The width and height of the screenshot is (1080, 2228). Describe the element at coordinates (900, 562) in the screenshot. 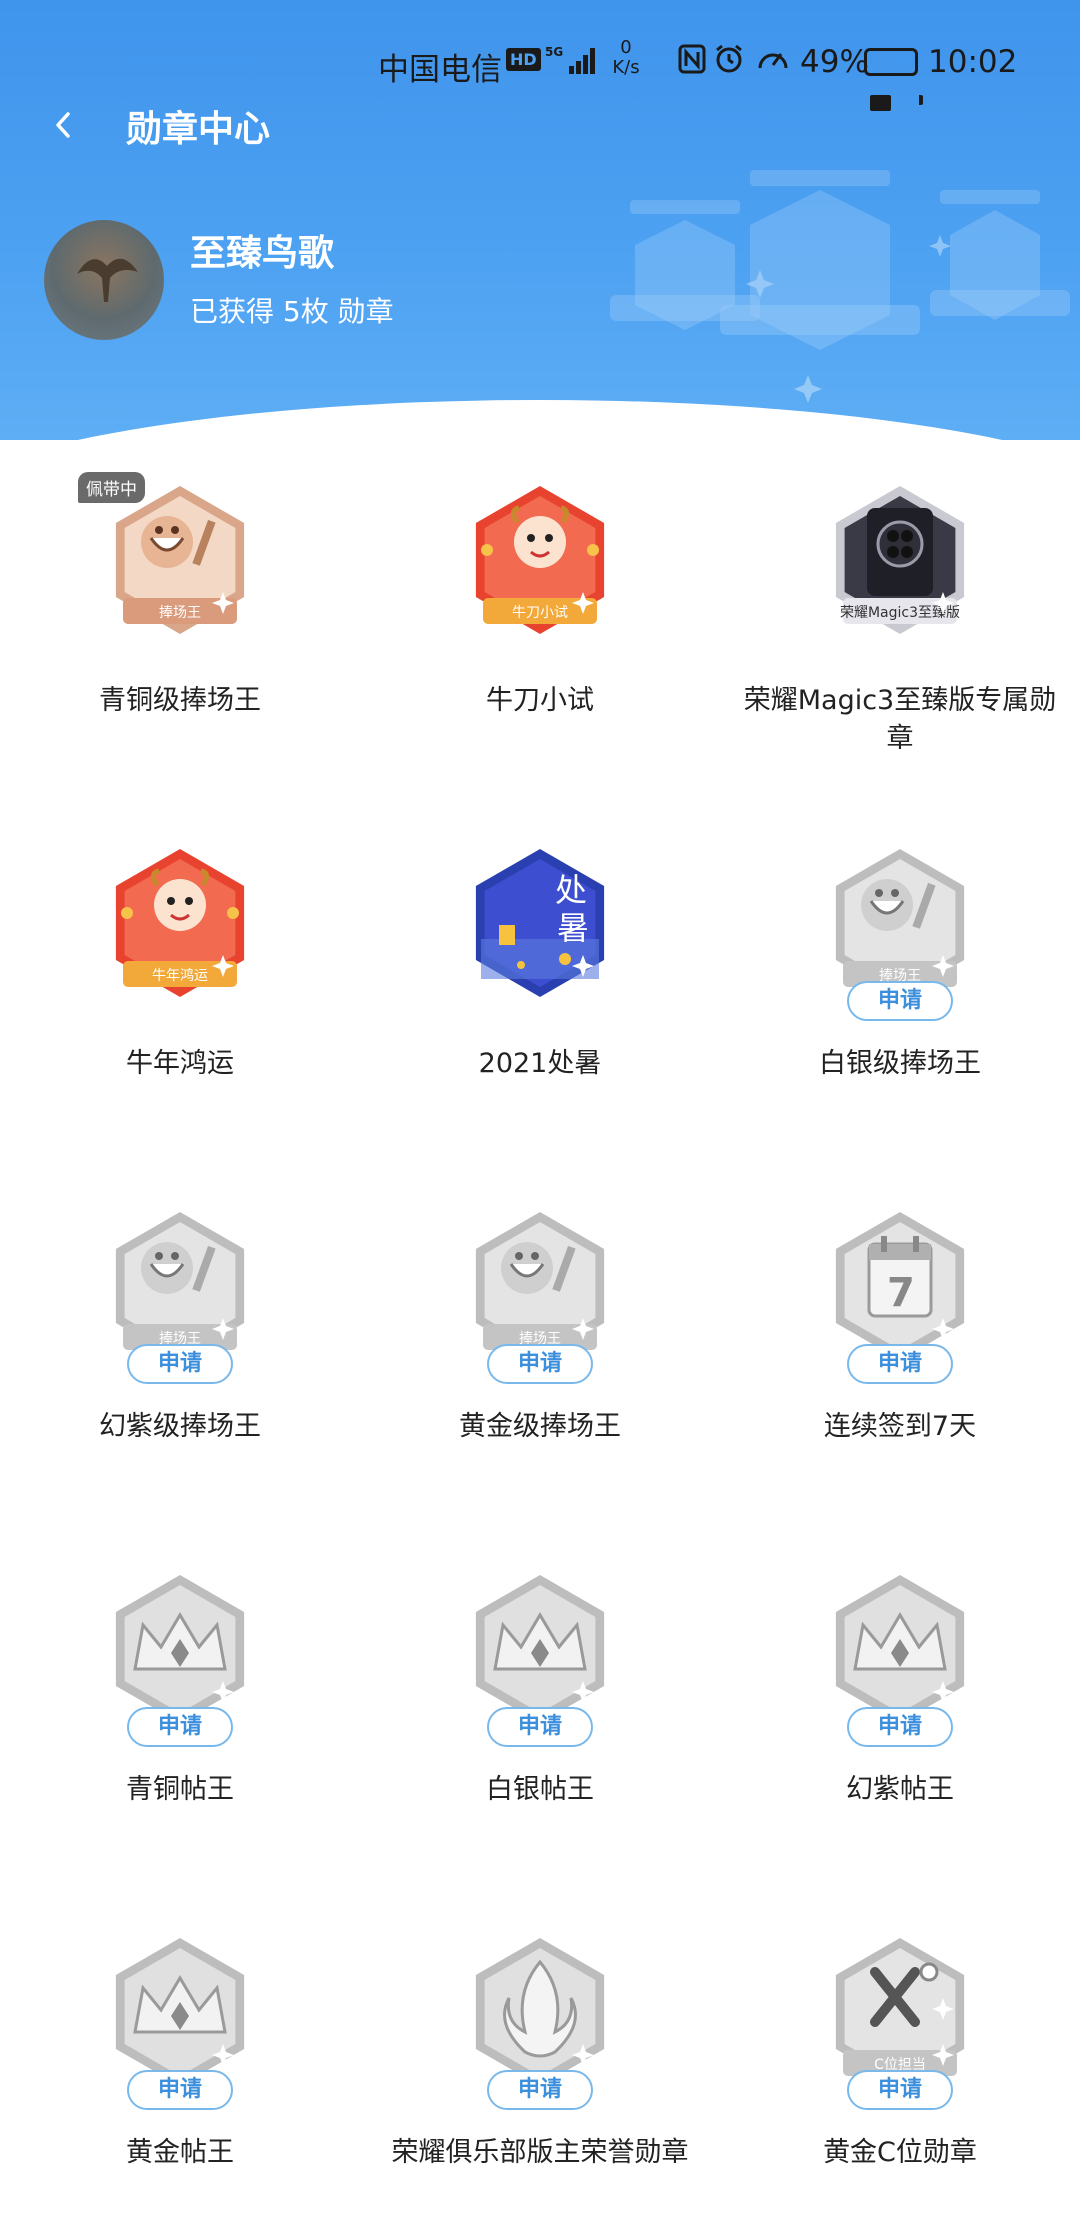

I see `badge-medal-icon: 荣耀Magic3至臻版` at that location.